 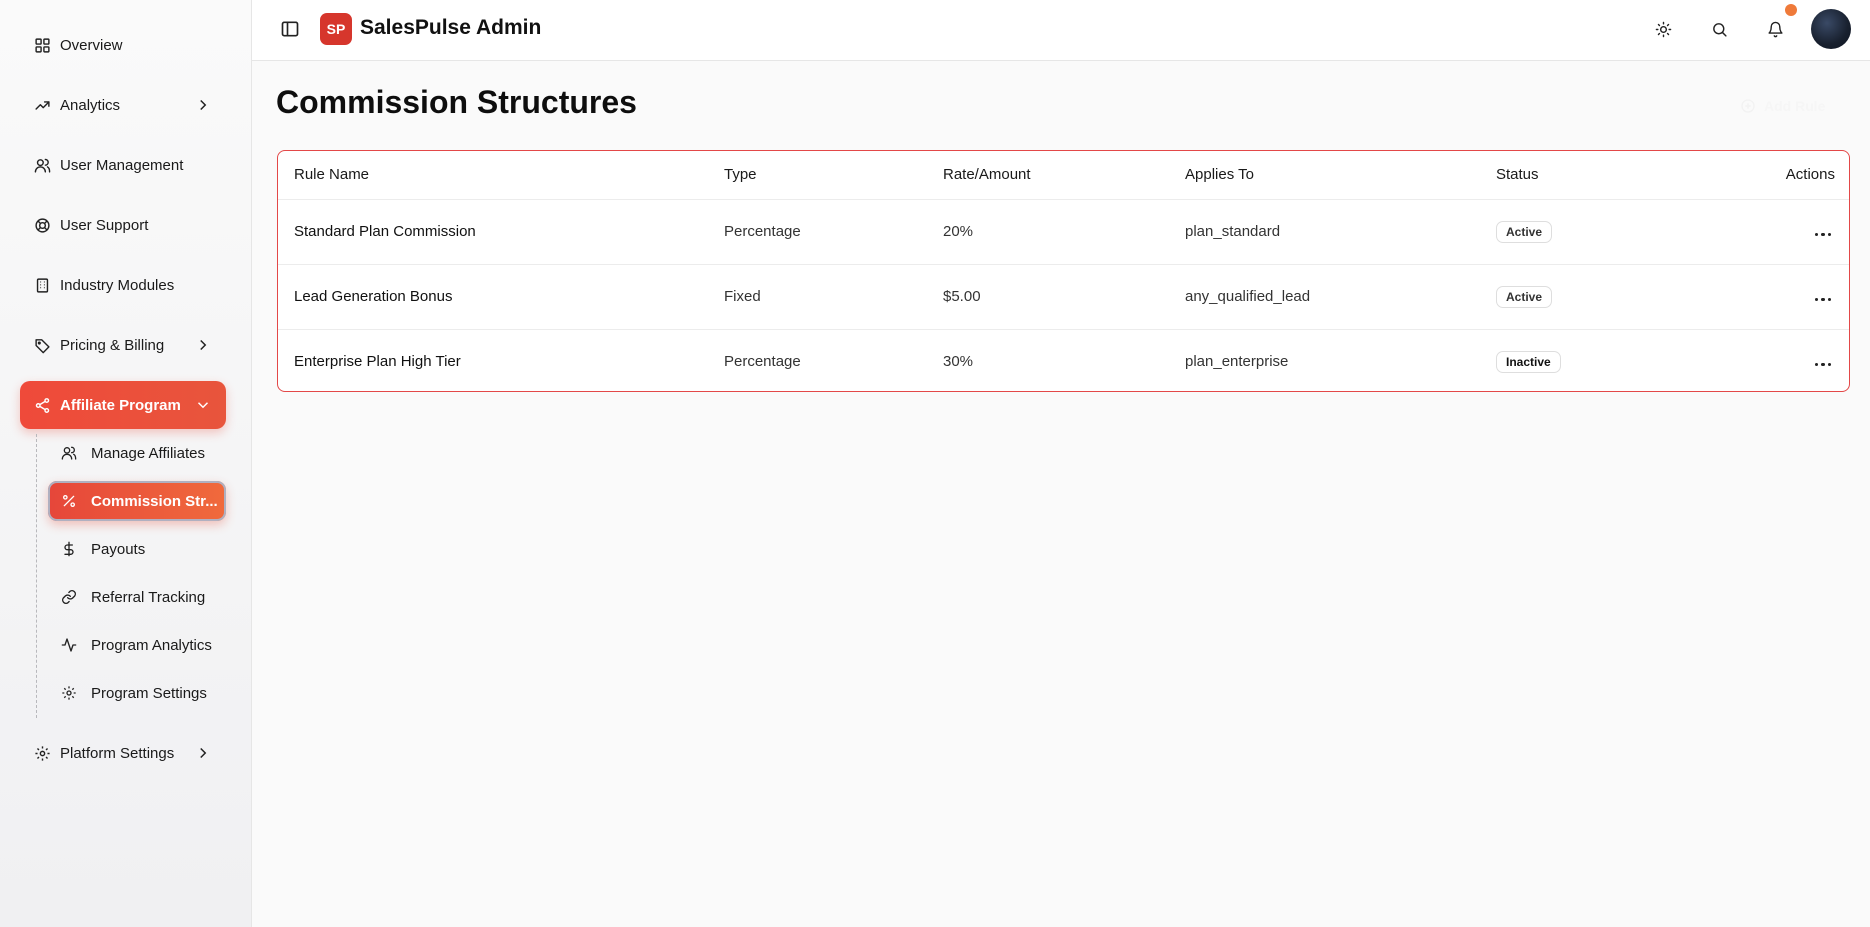 What do you see at coordinates (1048, 175) in the screenshot?
I see `column-header: Rate/Amount` at bounding box center [1048, 175].